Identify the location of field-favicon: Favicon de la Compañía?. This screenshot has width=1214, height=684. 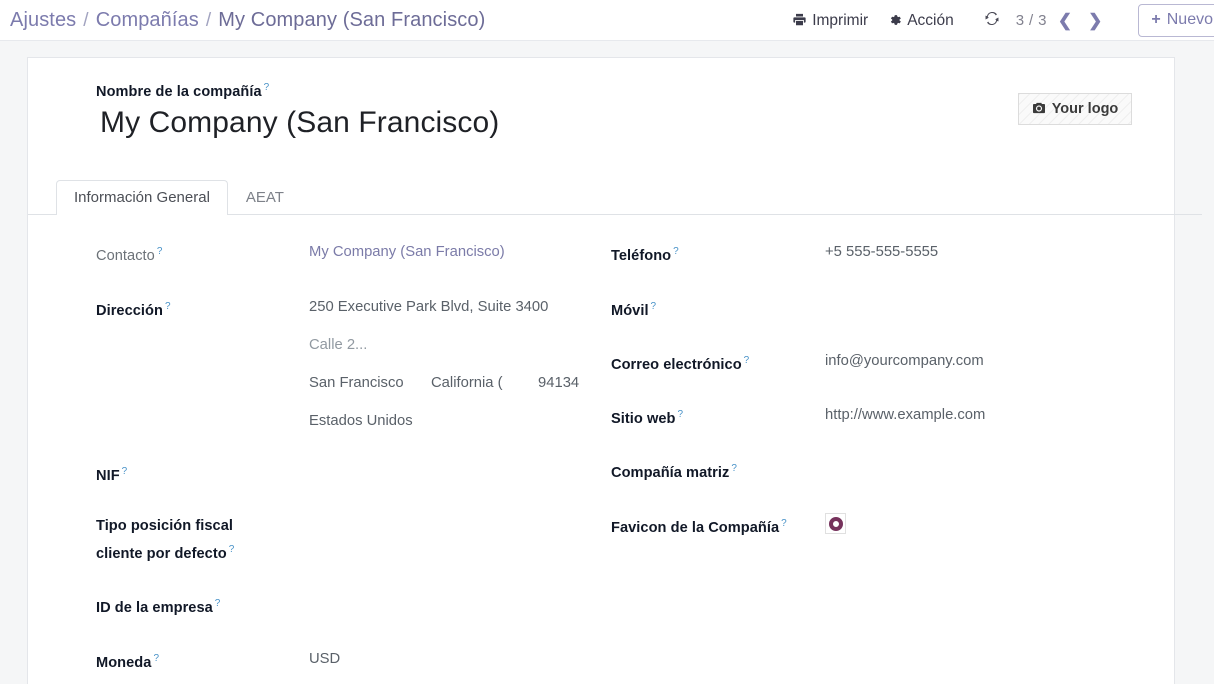
(872, 525).